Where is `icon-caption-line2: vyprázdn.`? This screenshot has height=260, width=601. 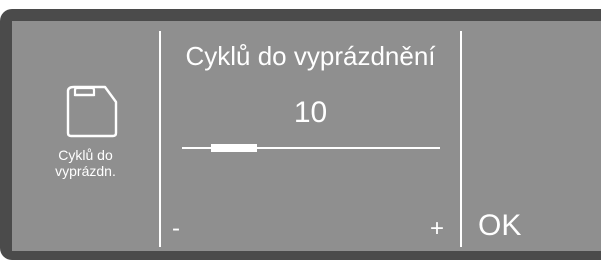 icon-caption-line2: vyprázdn. is located at coordinates (85, 171).